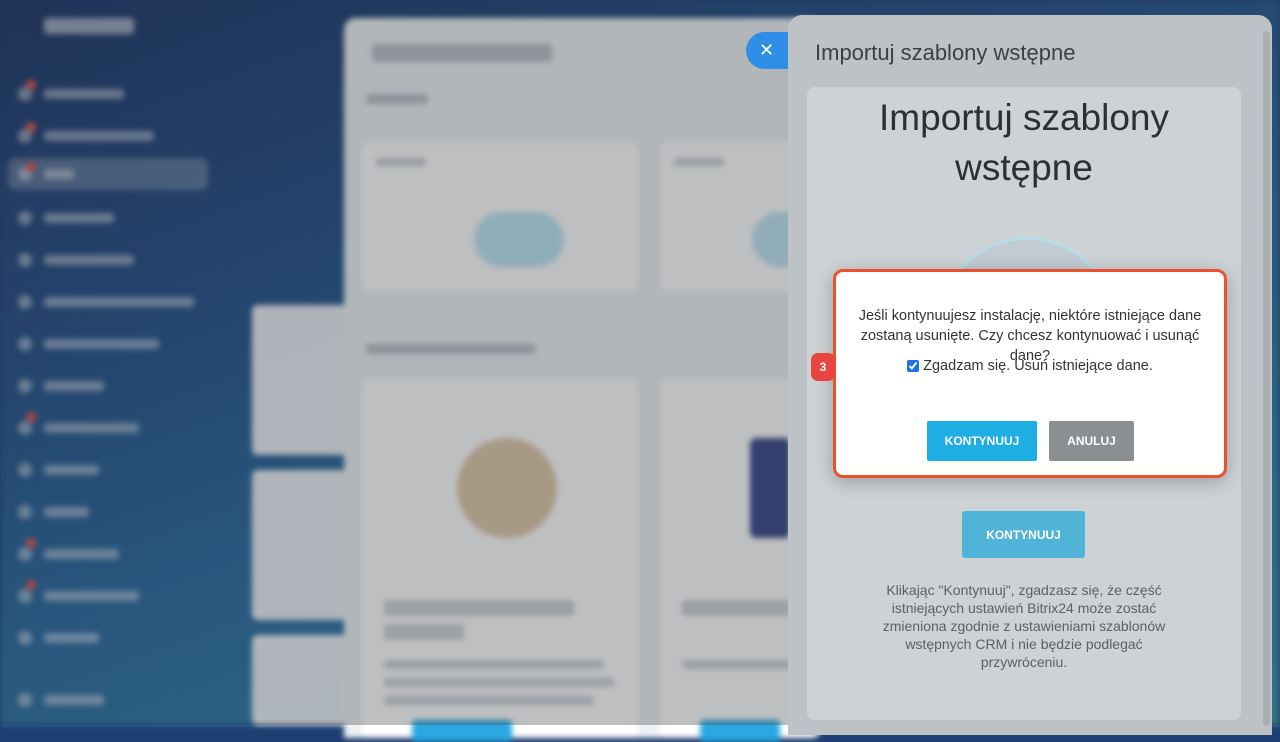 This screenshot has height=742, width=1280. Describe the element at coordinates (767, 50) in the screenshot. I see `close-icon: ✕` at that location.